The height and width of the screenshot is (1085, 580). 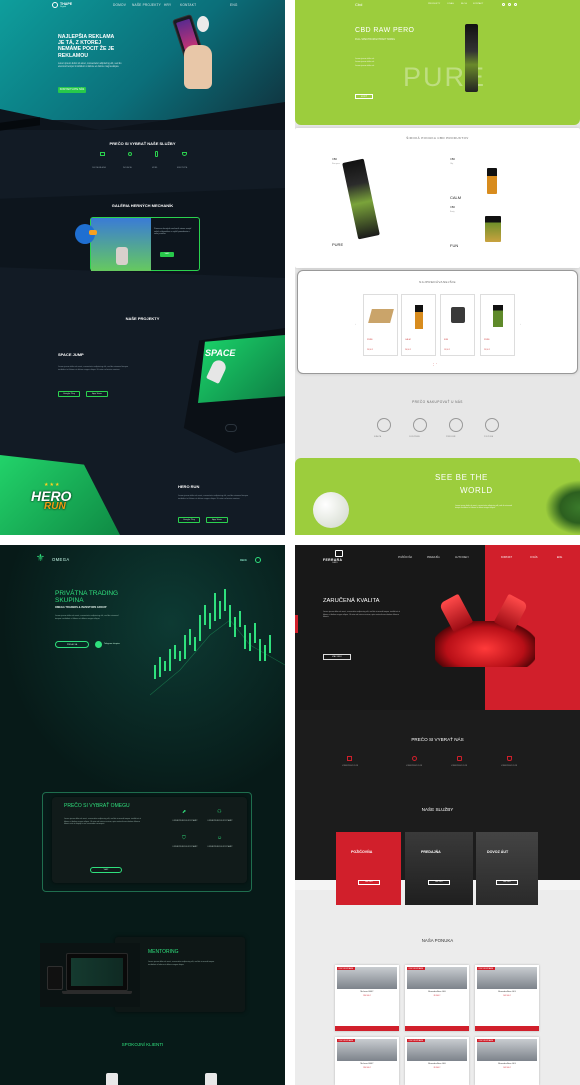 I want to click on offer-card, so click(x=437, y=198).